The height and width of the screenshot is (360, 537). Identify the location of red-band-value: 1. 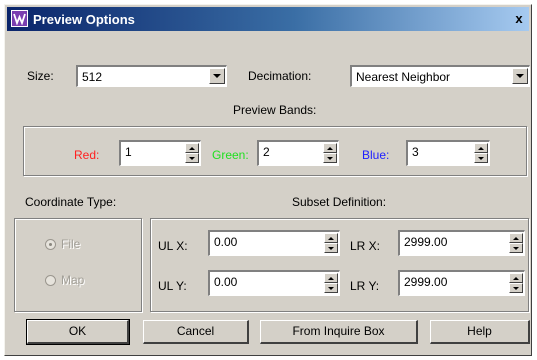
(128, 152).